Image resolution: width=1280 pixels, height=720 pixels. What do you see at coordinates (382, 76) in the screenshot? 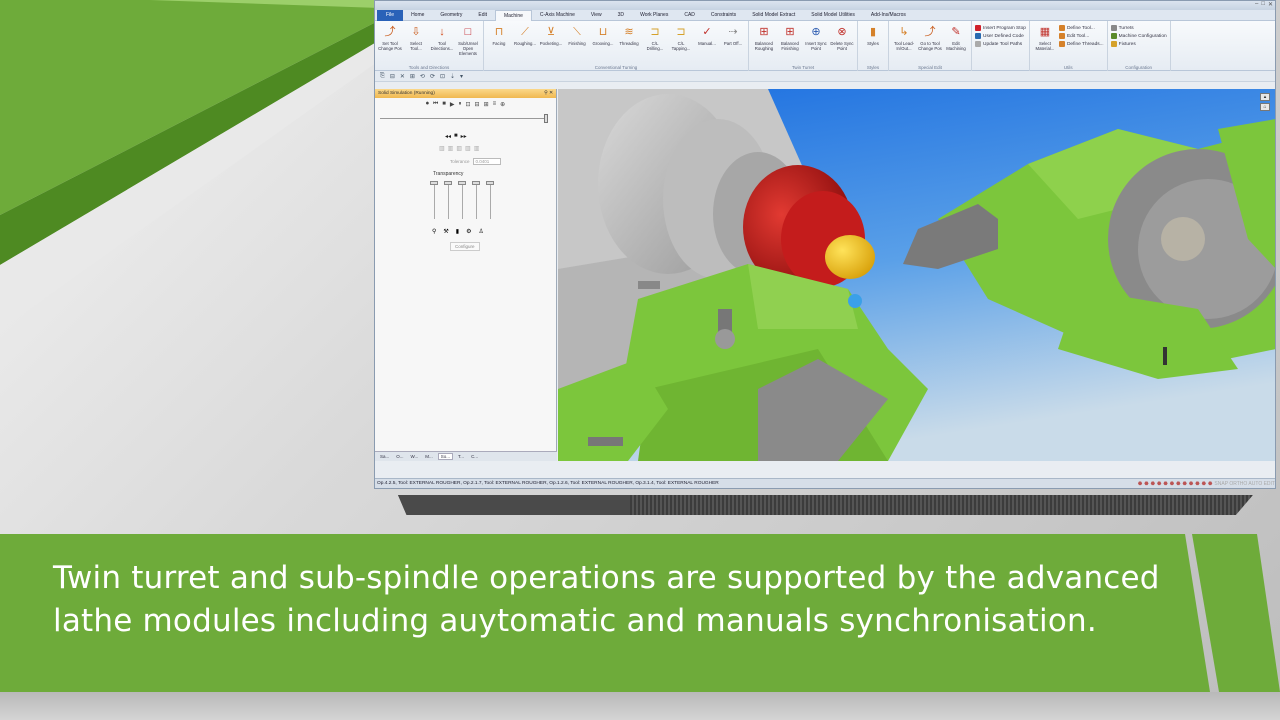
I see `quick-access-icon: ⎘` at bounding box center [382, 76].